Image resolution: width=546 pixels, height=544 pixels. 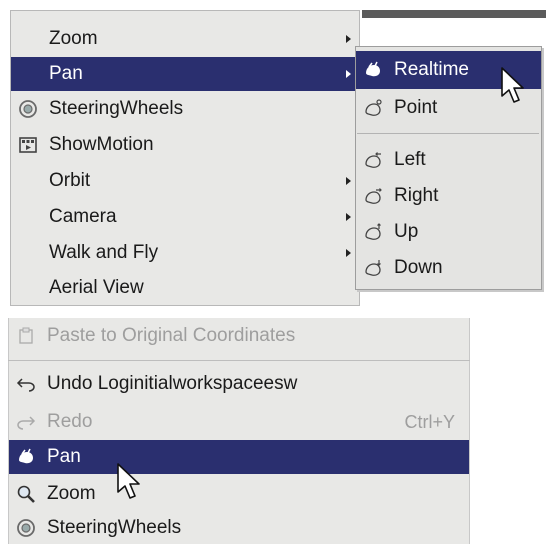 What do you see at coordinates (104, 252) in the screenshot?
I see `menu-item-label: Walk and Fly` at bounding box center [104, 252].